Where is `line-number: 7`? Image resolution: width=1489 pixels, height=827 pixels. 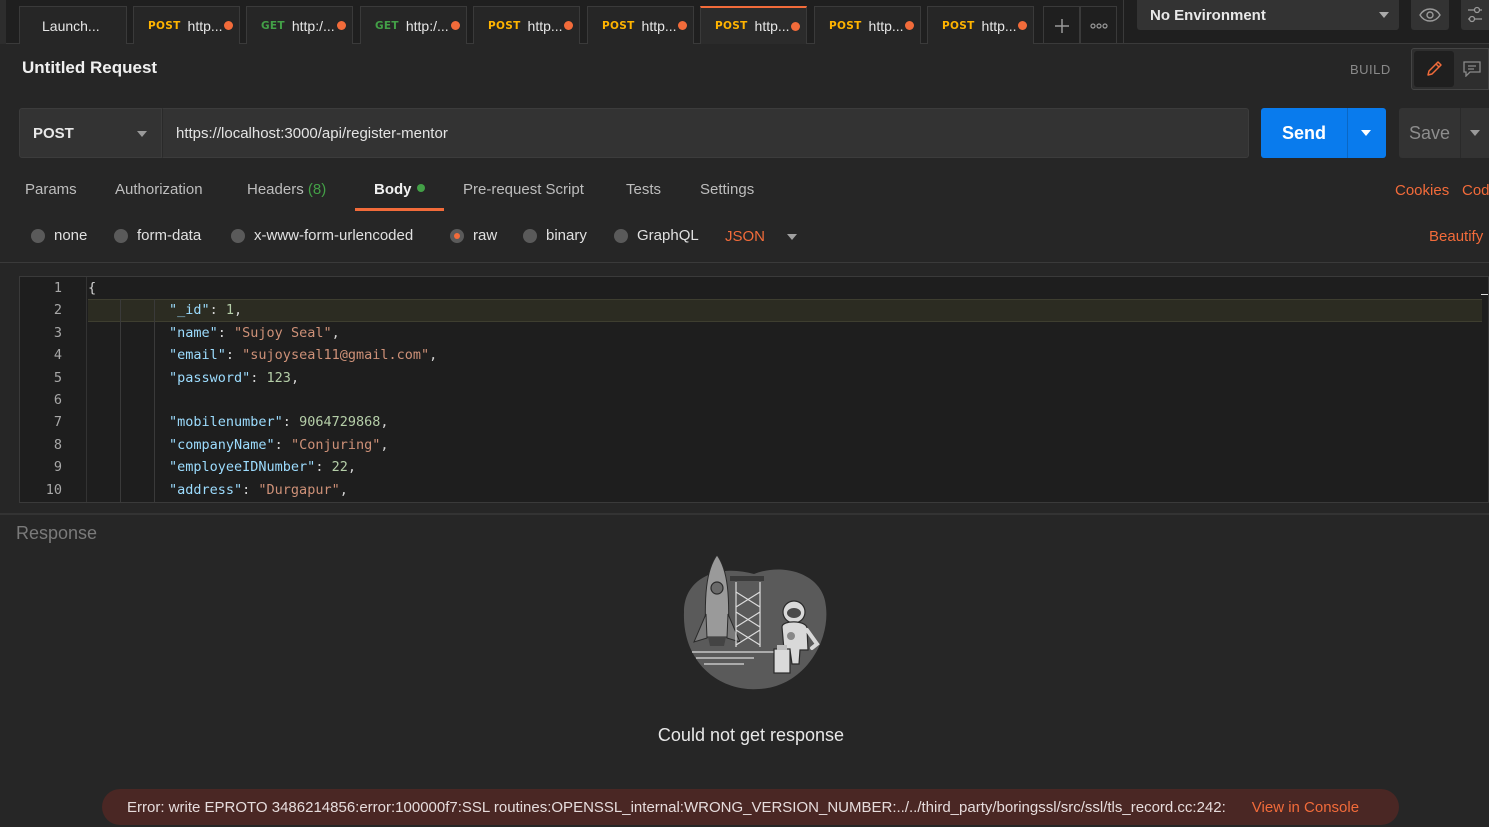 line-number: 7 is located at coordinates (57, 422).